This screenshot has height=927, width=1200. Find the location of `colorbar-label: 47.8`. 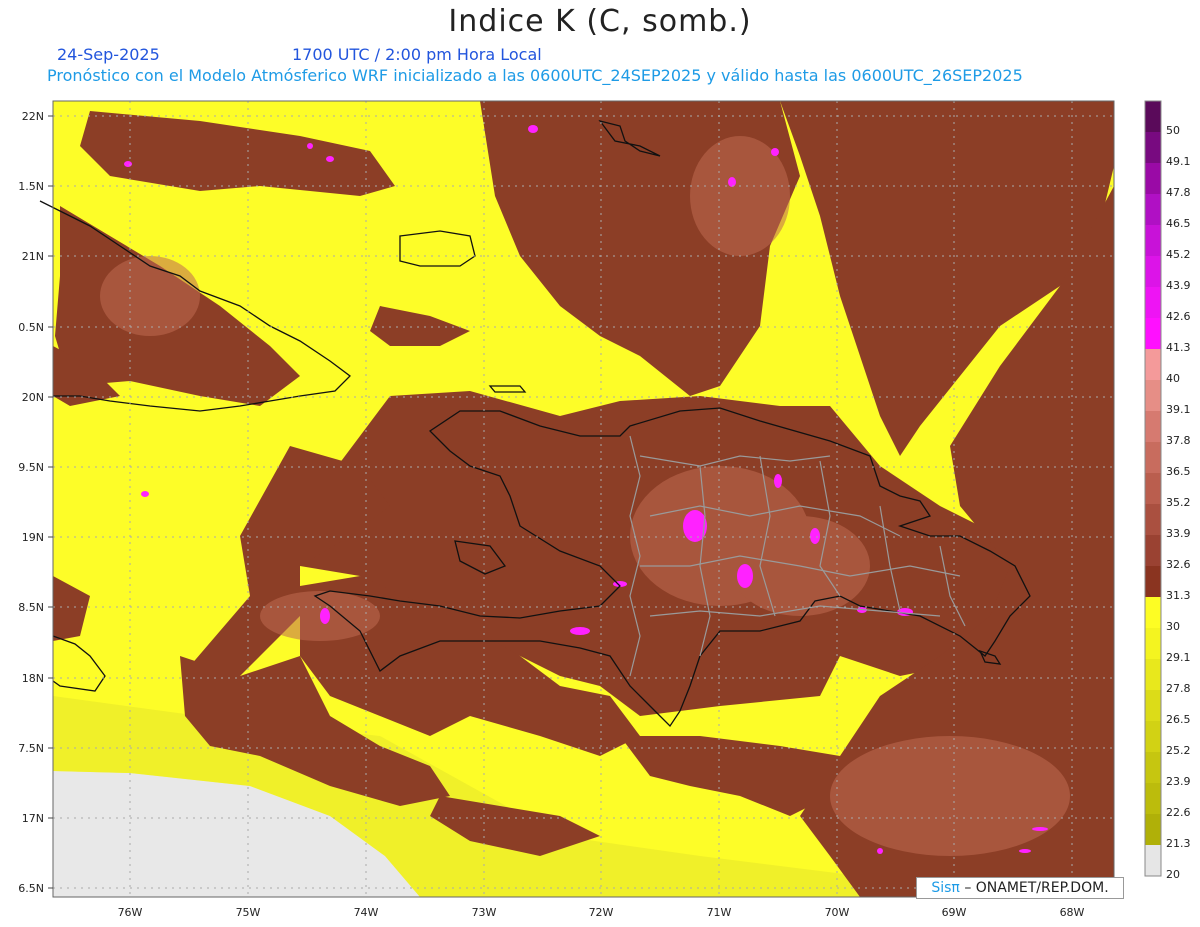

colorbar-label: 47.8 is located at coordinates (1178, 192).